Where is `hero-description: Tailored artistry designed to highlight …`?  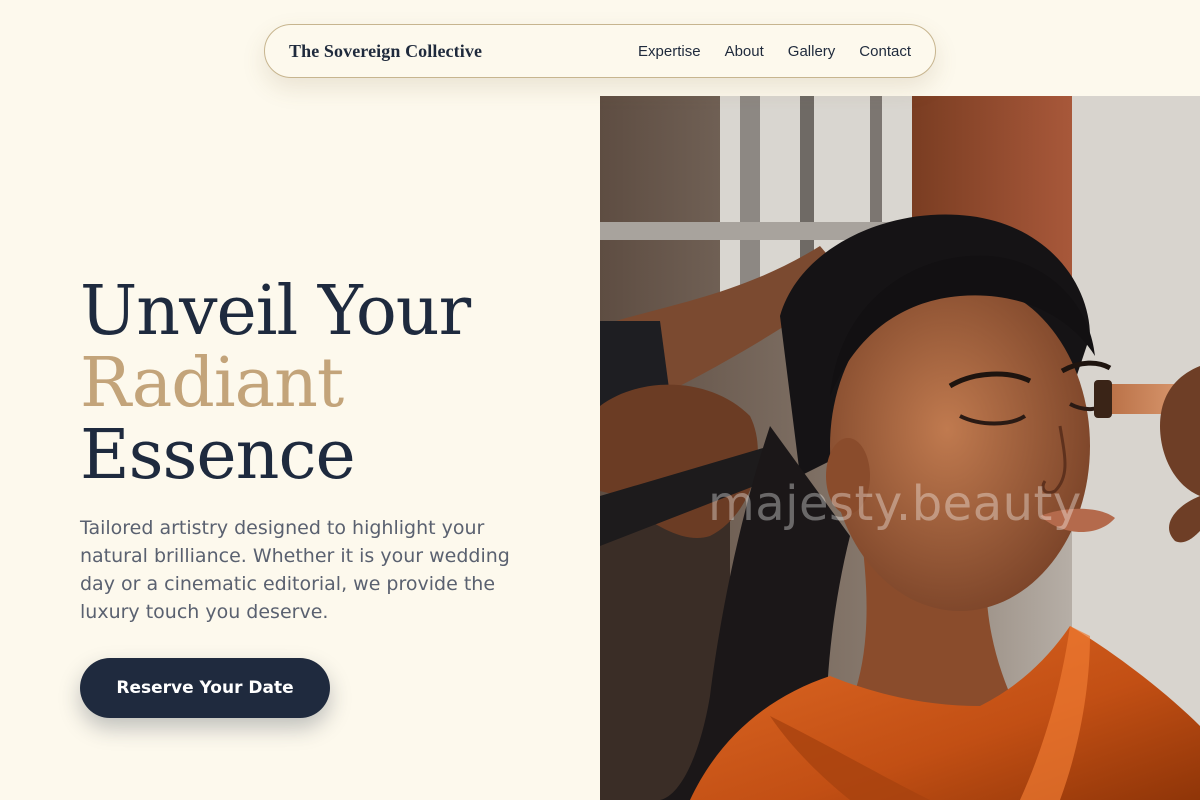 hero-description: Tailored artistry designed to highlight … is located at coordinates (295, 570).